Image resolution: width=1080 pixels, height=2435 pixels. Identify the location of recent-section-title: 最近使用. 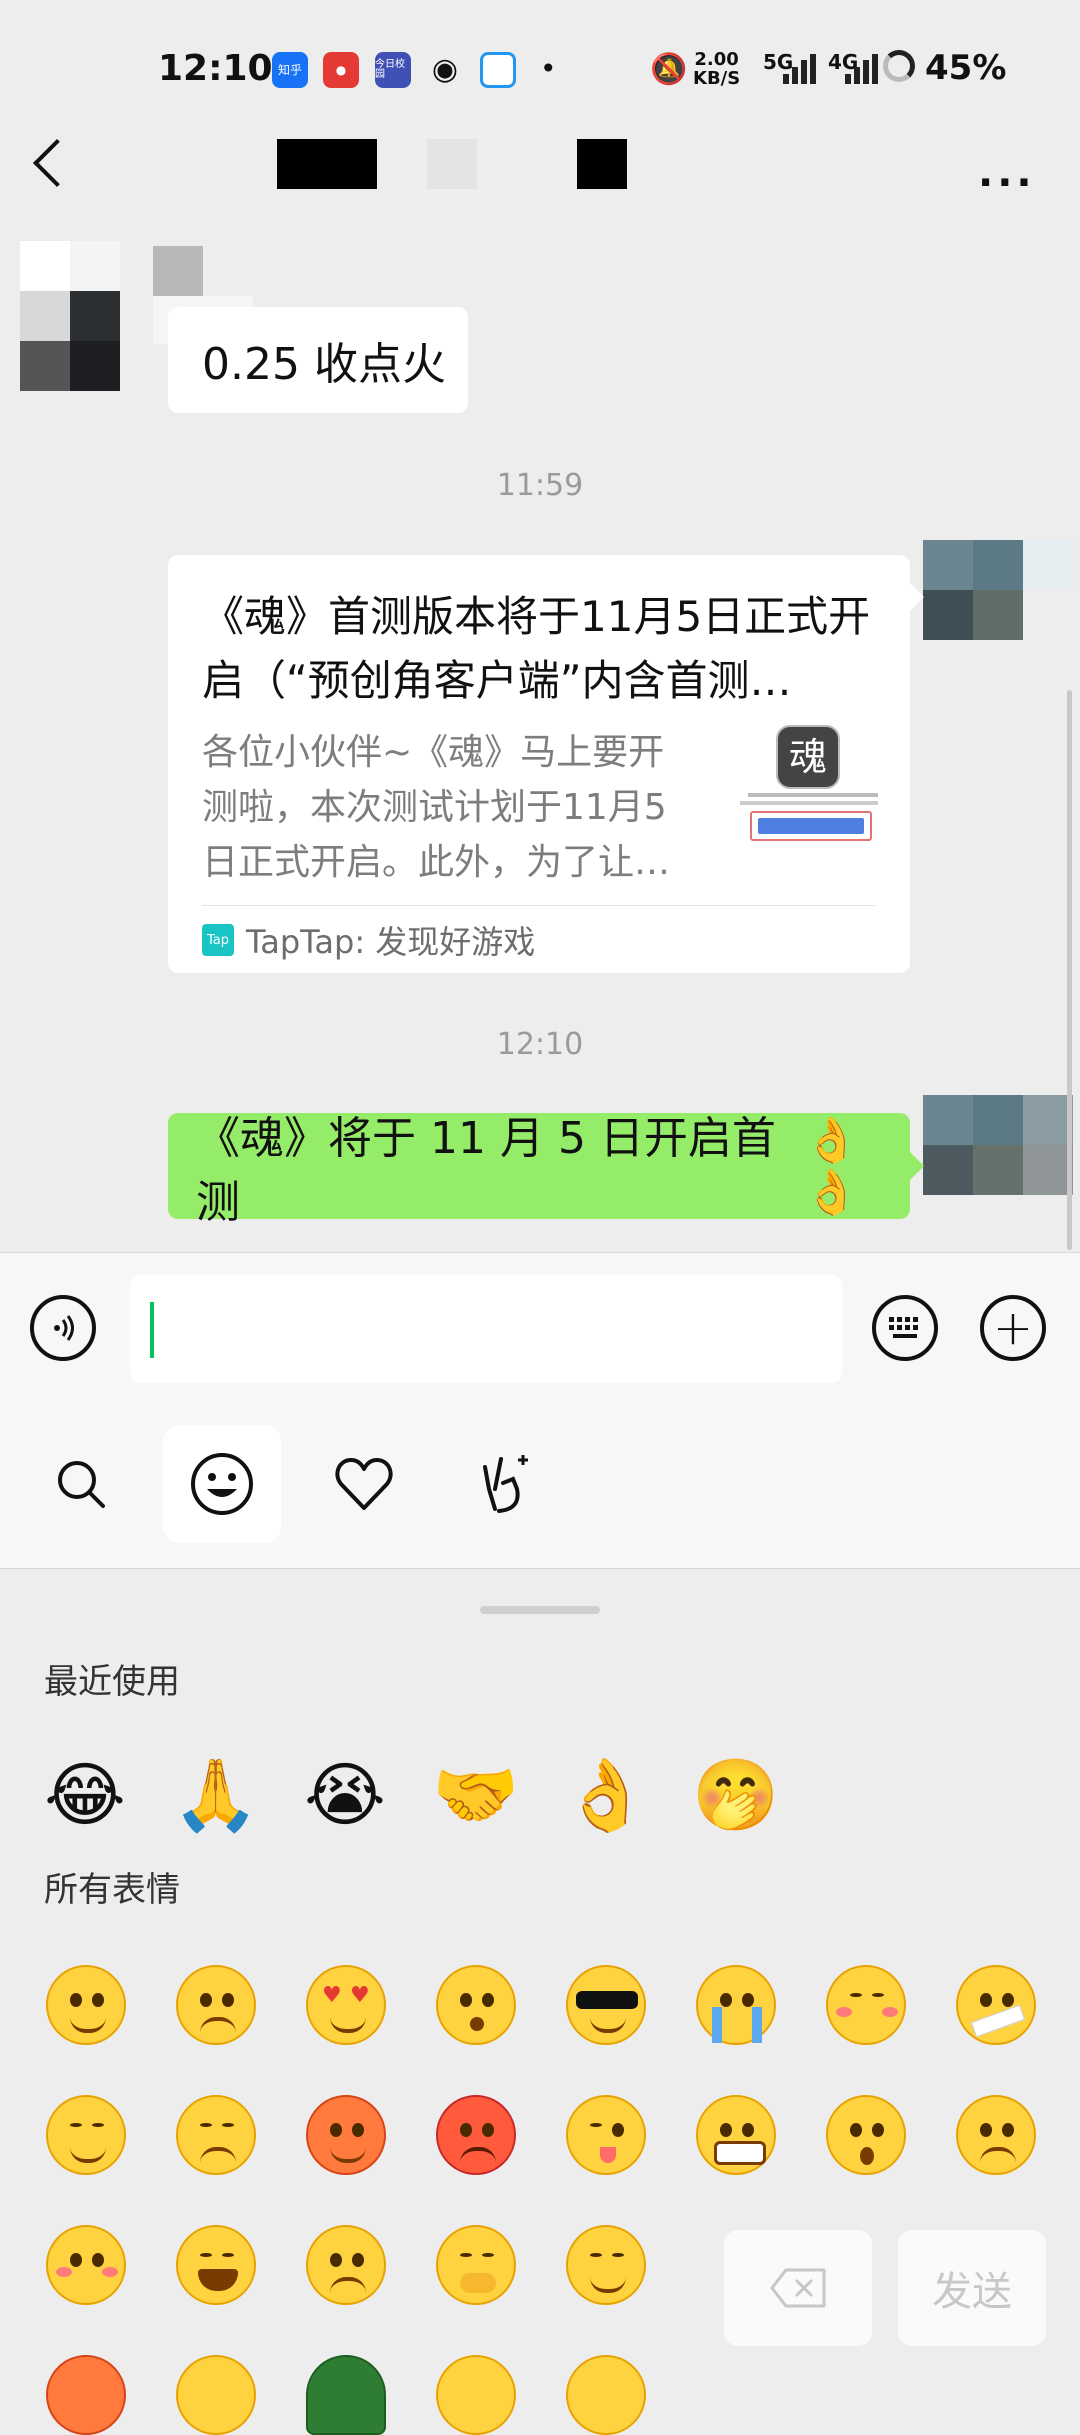
(112, 1682).